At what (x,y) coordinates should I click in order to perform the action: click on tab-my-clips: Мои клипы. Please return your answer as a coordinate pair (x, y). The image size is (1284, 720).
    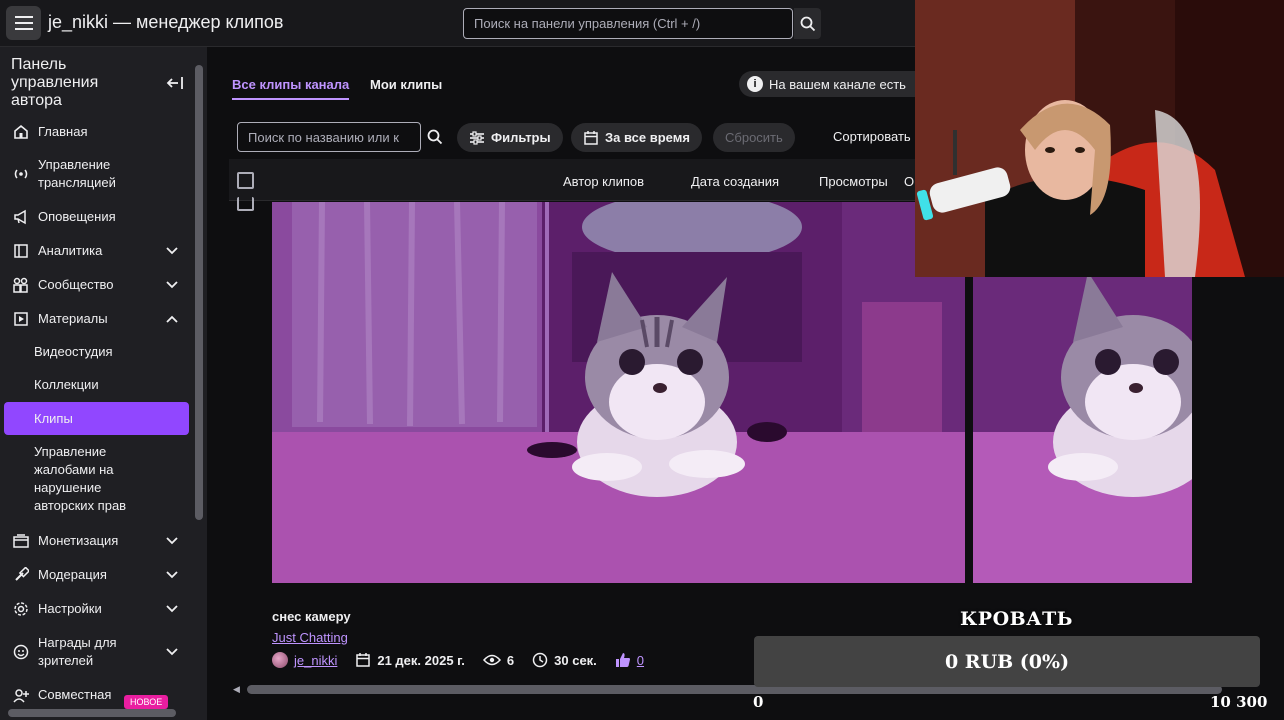
    Looking at the image, I should click on (406, 87).